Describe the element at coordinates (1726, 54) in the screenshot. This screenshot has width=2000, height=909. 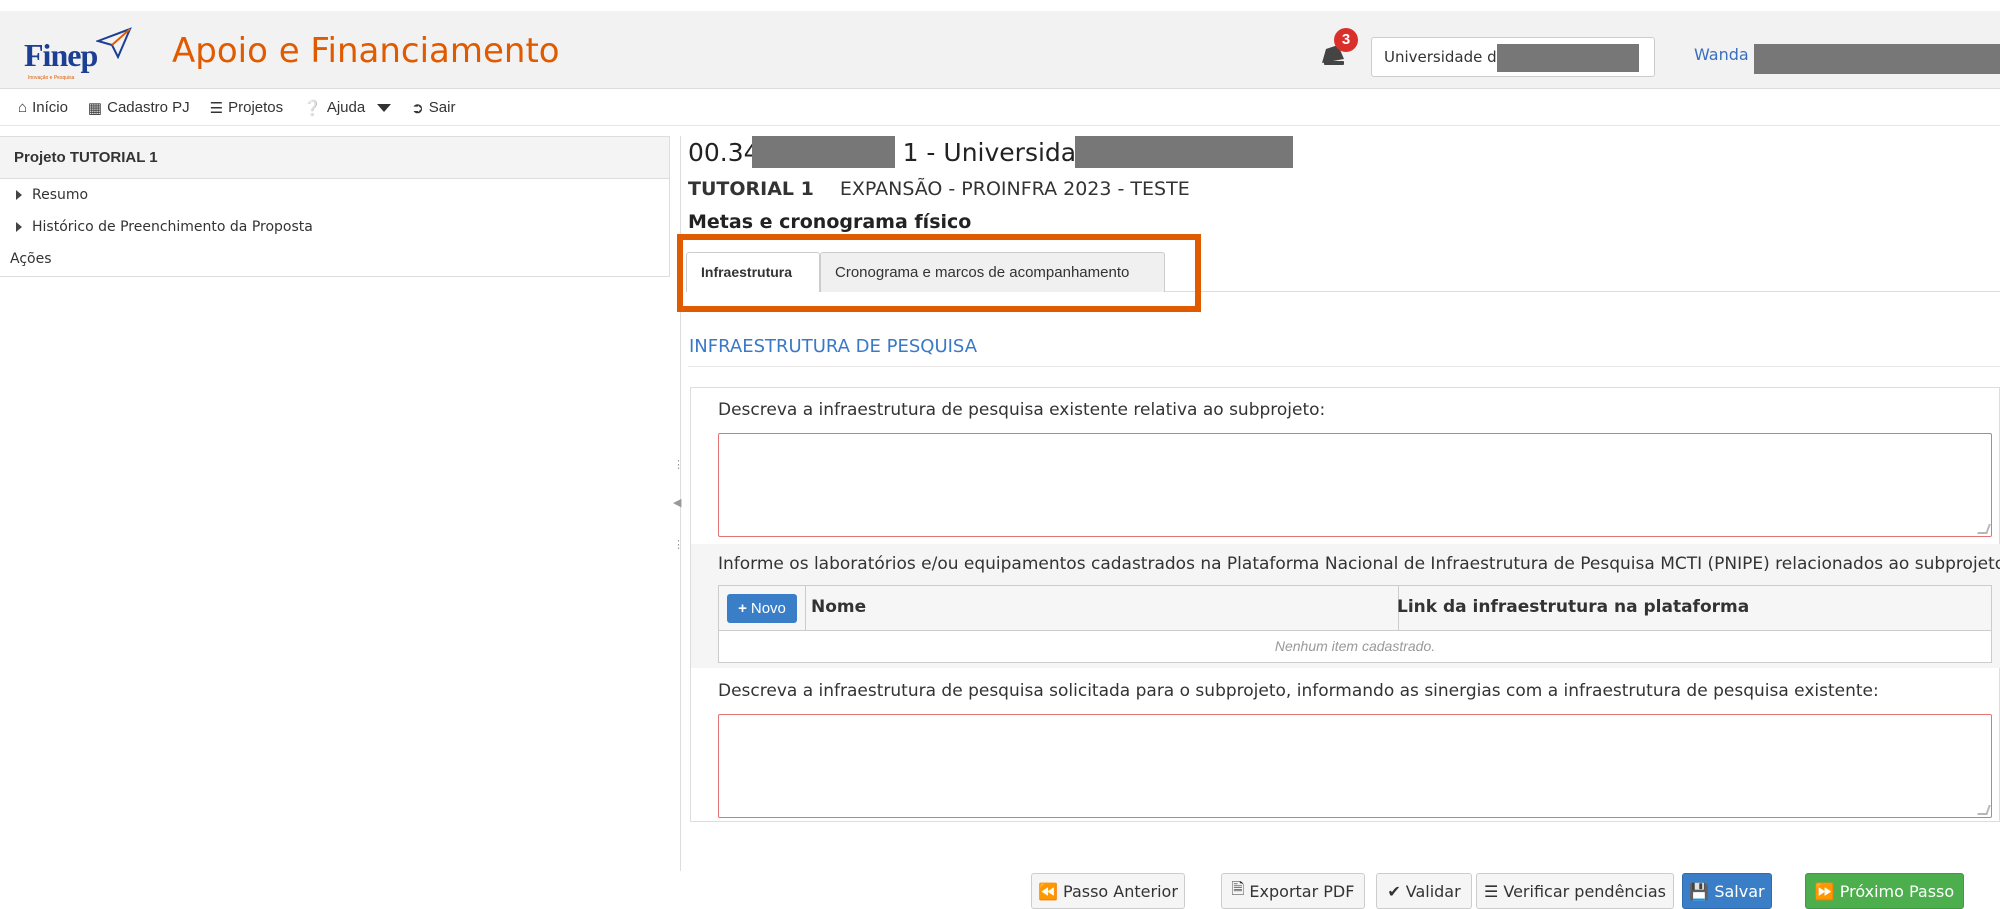
I see `user-menu: Wanda .` at that location.